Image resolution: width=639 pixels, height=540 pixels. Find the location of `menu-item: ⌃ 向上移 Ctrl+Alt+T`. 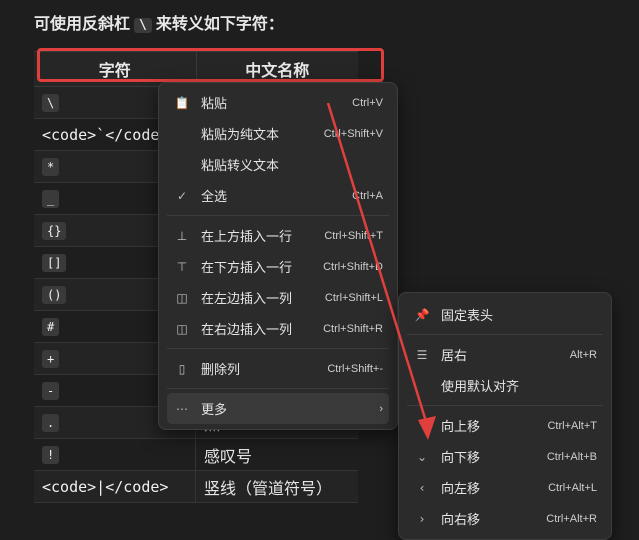

menu-item: ⌃ 向上移 Ctrl+Alt+T is located at coordinates (505, 425).